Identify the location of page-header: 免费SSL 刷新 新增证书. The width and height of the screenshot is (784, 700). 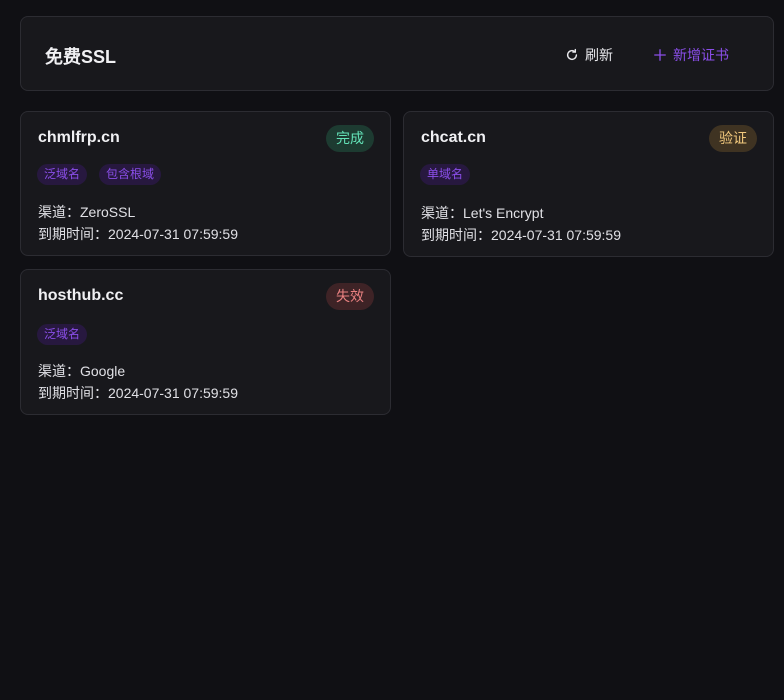
(397, 53).